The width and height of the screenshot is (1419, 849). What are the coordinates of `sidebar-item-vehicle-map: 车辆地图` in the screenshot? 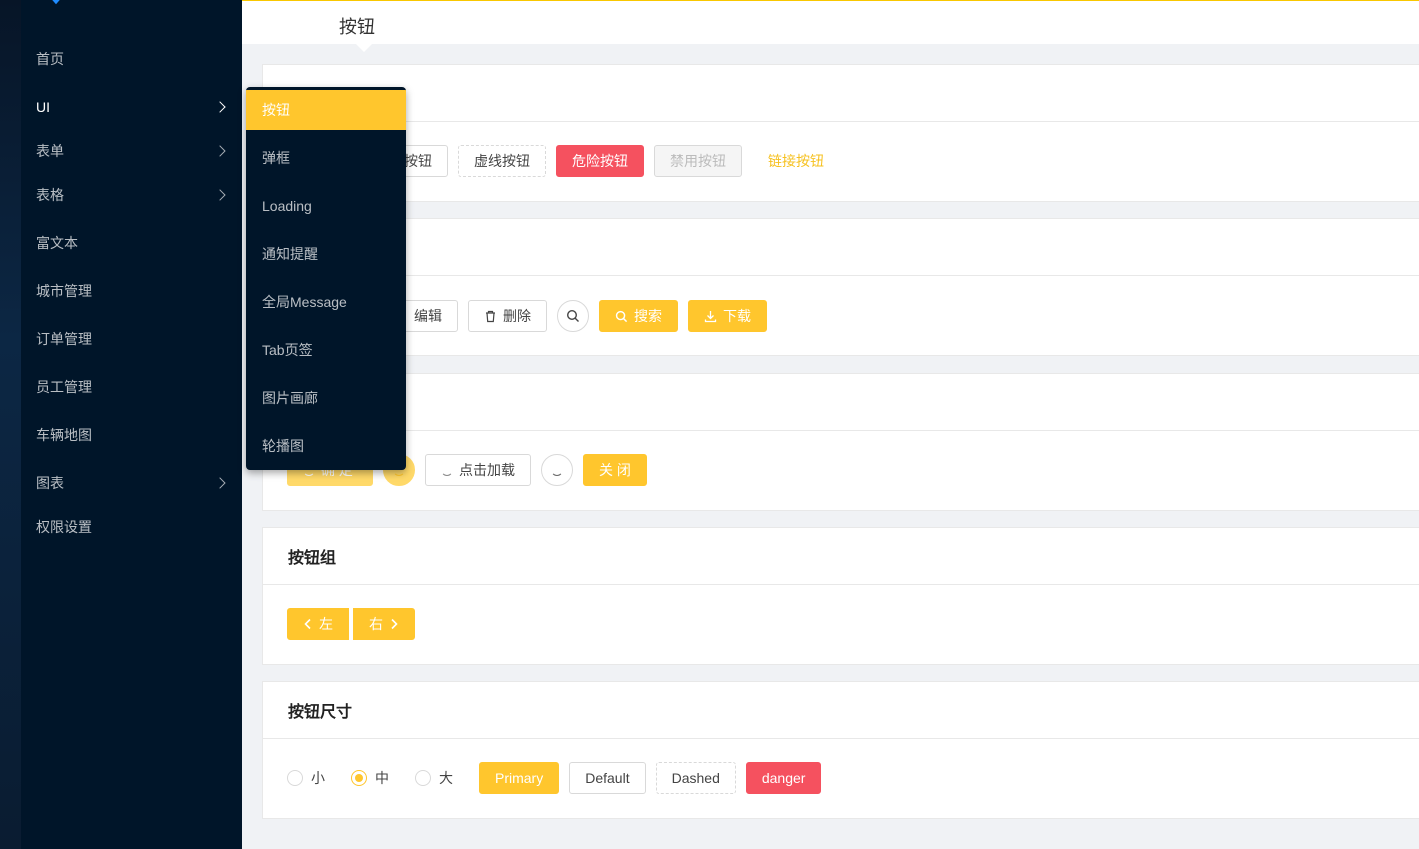 It's located at (131, 435).